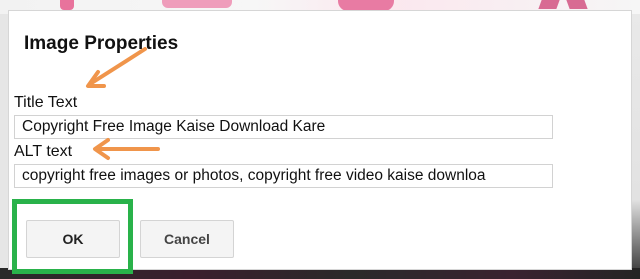 Image resolution: width=640 pixels, height=279 pixels. What do you see at coordinates (187, 239) in the screenshot?
I see `cancel-button: Cancel` at bounding box center [187, 239].